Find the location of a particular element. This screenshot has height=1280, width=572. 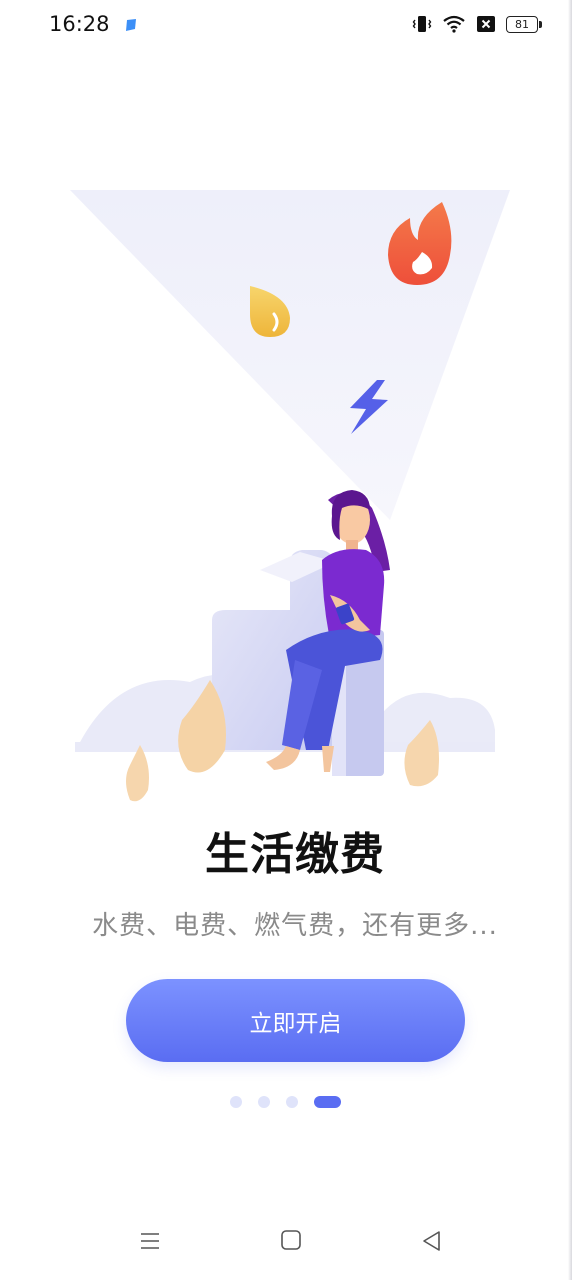

status-time: 16:28 is located at coordinates (79, 24).